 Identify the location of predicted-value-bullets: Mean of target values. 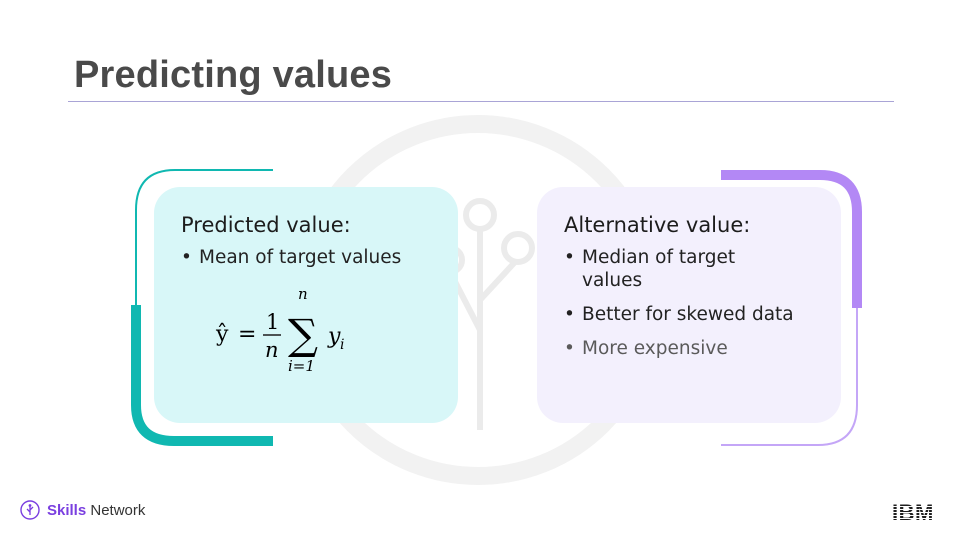
(306, 257).